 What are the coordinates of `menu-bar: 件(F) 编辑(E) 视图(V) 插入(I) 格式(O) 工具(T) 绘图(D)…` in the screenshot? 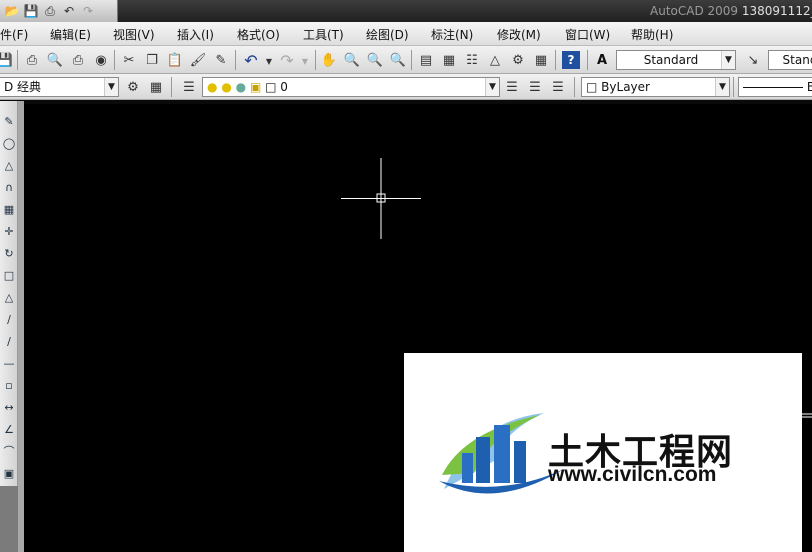 It's located at (406, 34).